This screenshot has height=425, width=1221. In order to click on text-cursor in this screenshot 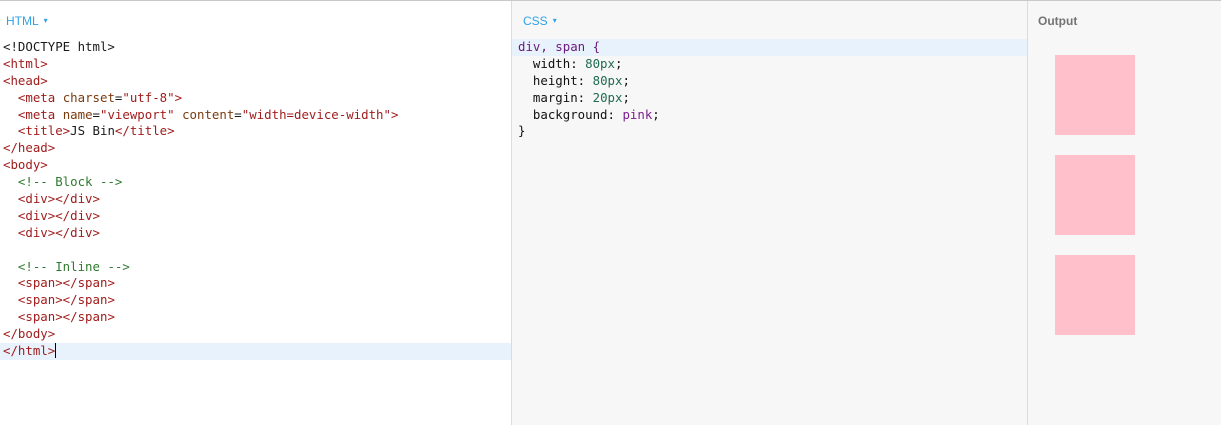, I will do `click(56, 351)`.